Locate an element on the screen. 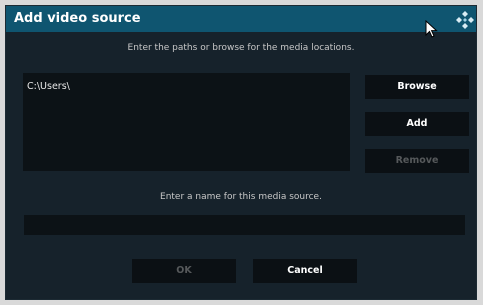 The image size is (483, 305). kodi-logo-icon is located at coordinates (465, 20).